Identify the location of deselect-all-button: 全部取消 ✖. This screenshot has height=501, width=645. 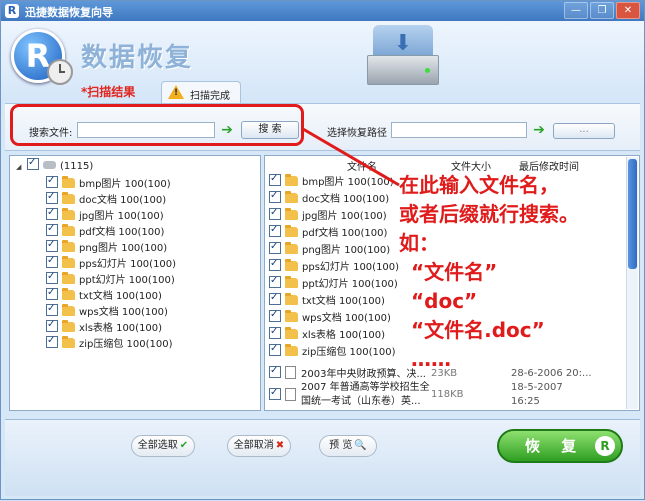
(259, 446).